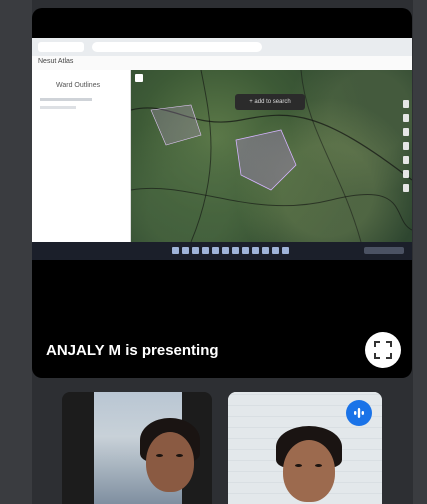 Image resolution: width=427 pixels, height=504 pixels. I want to click on camera-feed, so click(147, 448).